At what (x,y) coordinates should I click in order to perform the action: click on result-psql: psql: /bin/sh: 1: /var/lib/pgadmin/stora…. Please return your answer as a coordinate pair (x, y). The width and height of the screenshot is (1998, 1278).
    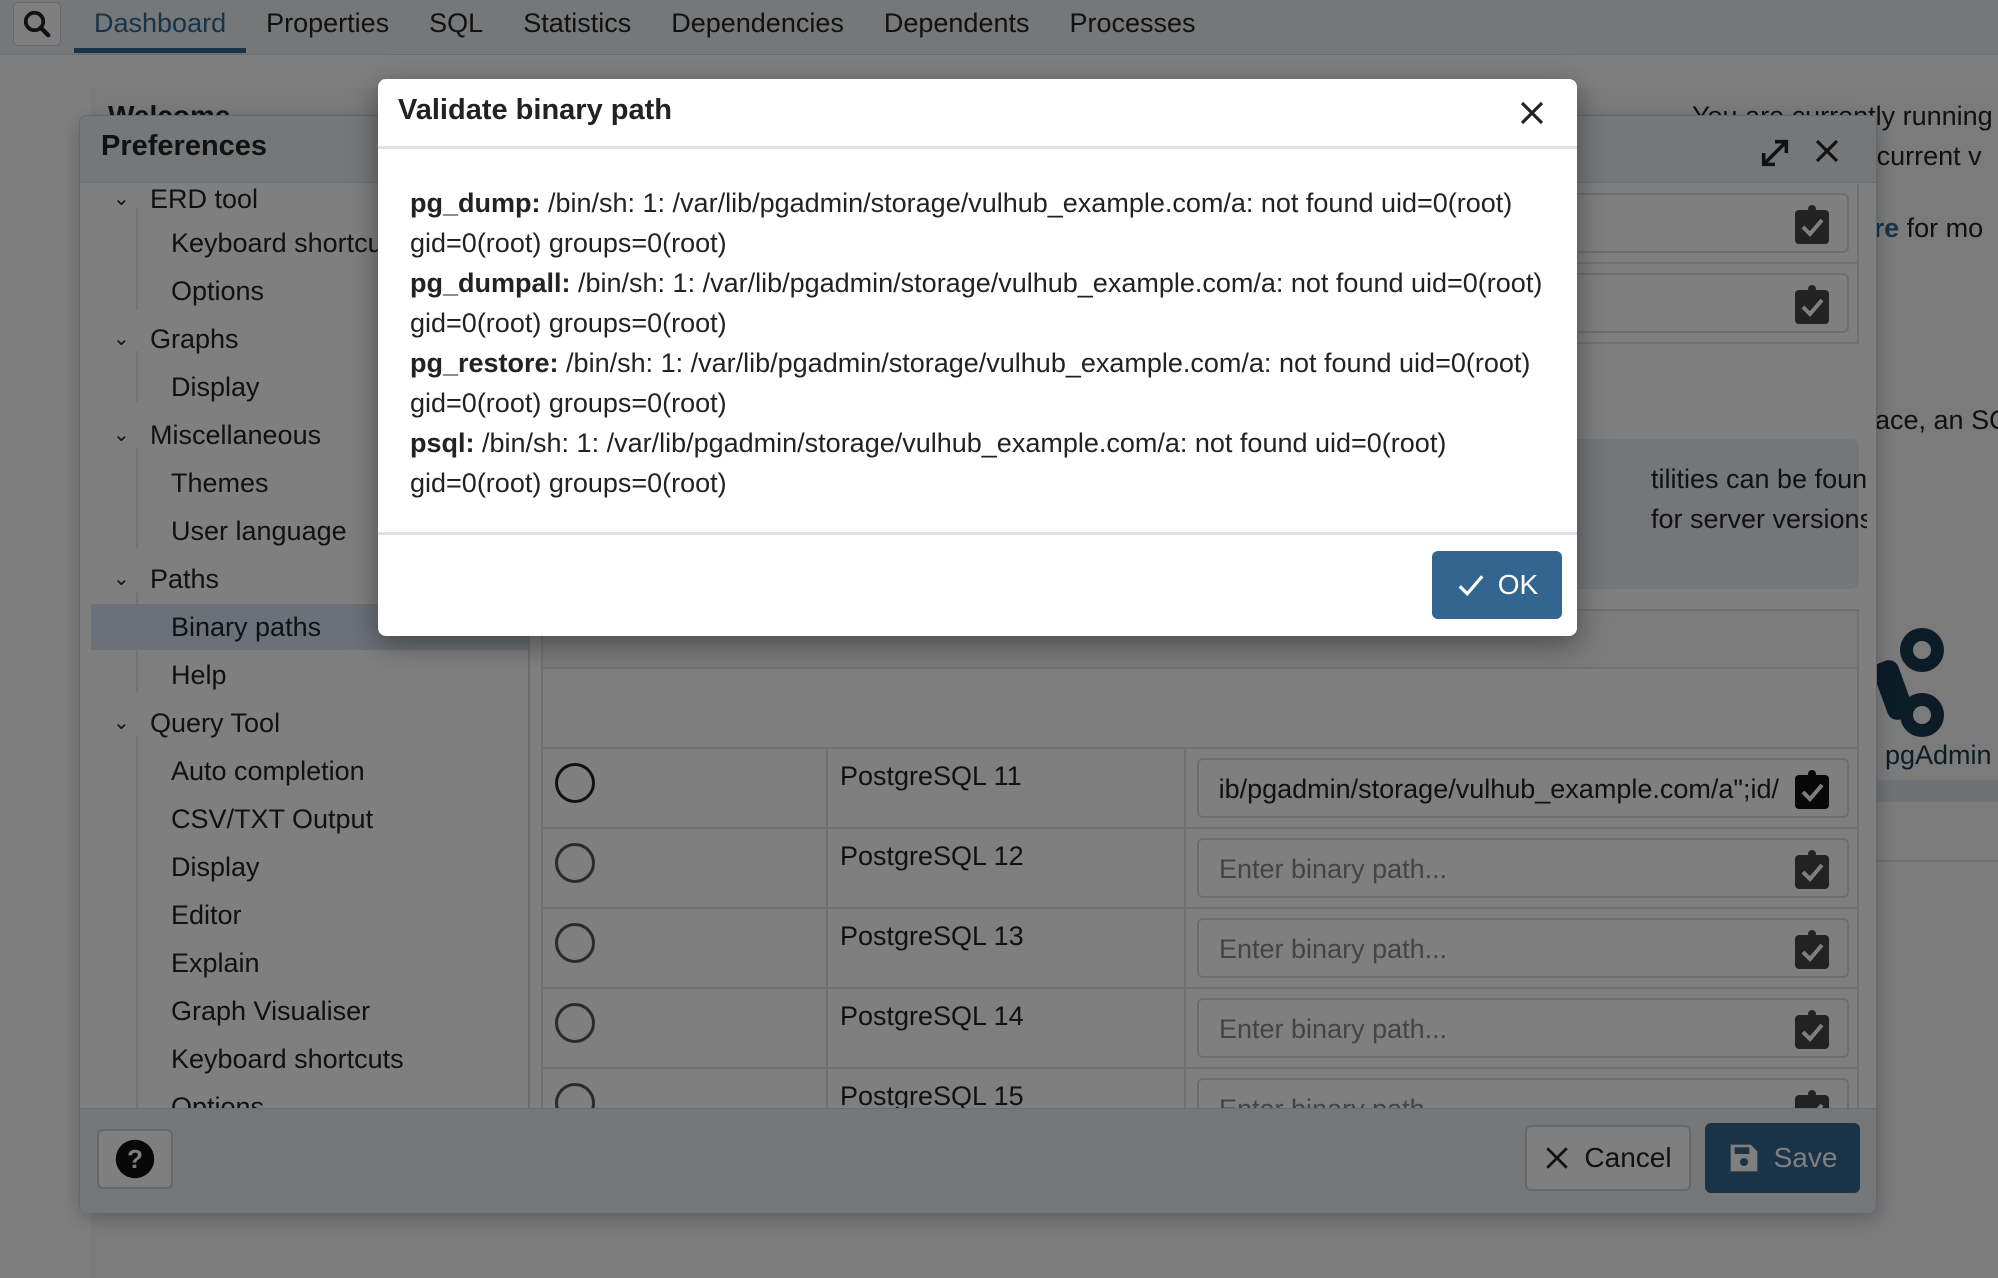
    Looking at the image, I should click on (980, 463).